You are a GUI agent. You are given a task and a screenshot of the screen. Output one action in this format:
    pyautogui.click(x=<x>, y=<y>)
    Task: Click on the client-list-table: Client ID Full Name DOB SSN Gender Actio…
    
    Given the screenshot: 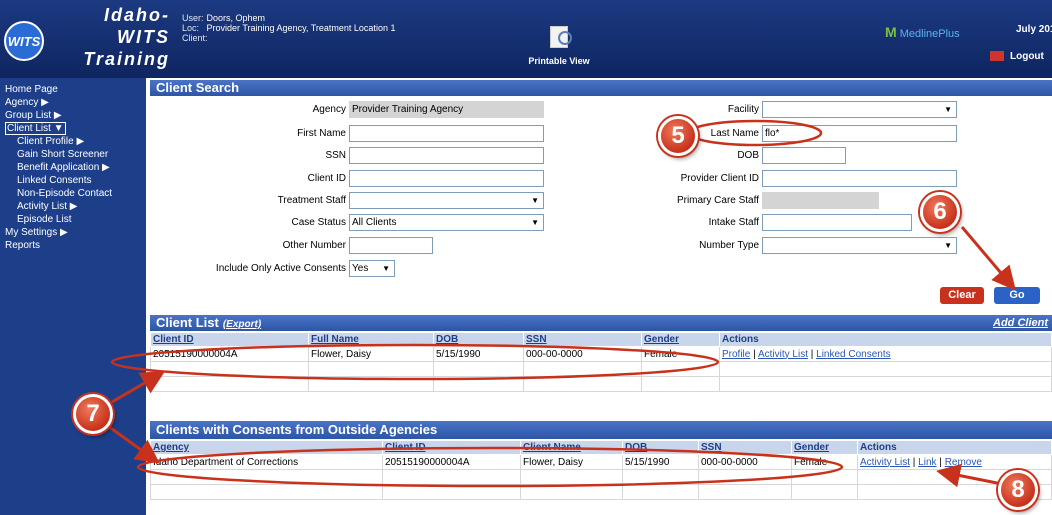 What is the action you would take?
    pyautogui.click(x=601, y=362)
    